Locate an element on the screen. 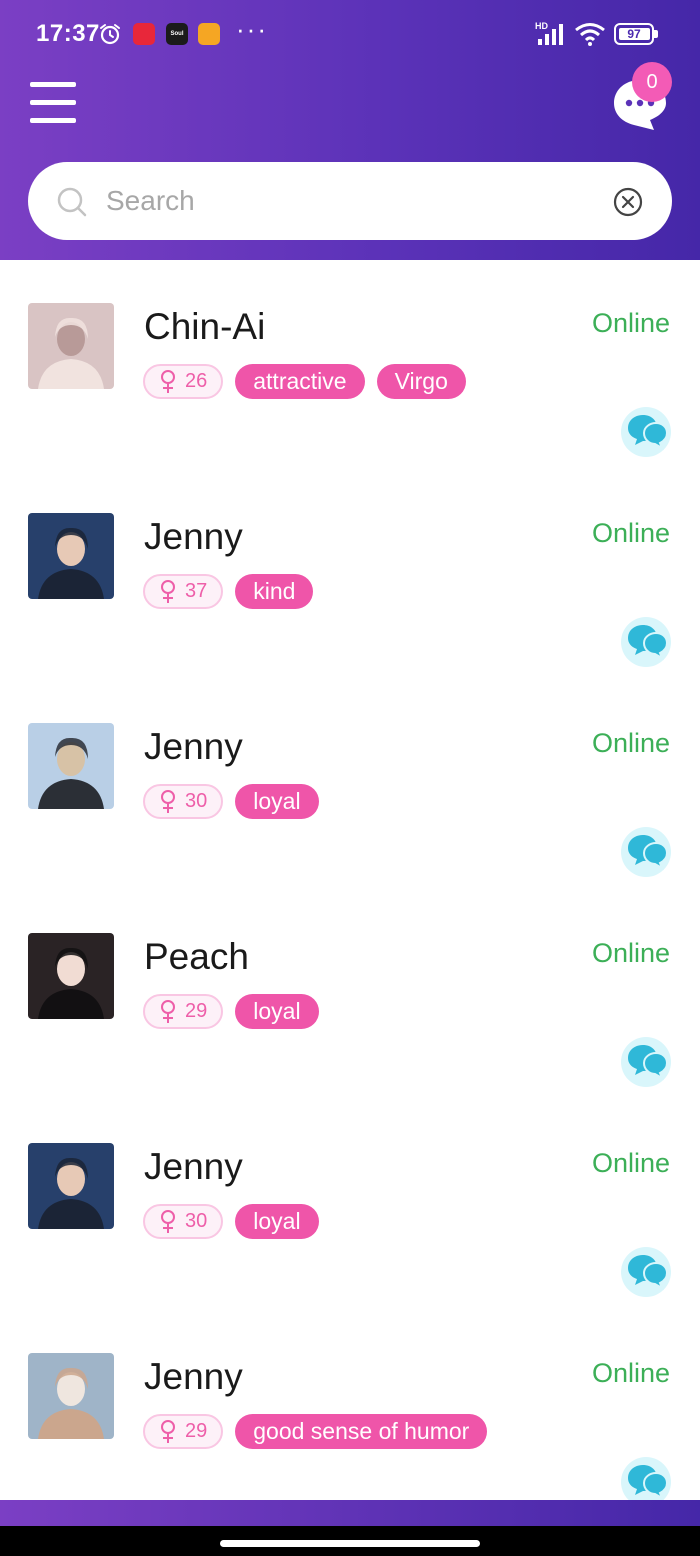 This screenshot has height=1556, width=700. search-icon is located at coordinates (72, 202).